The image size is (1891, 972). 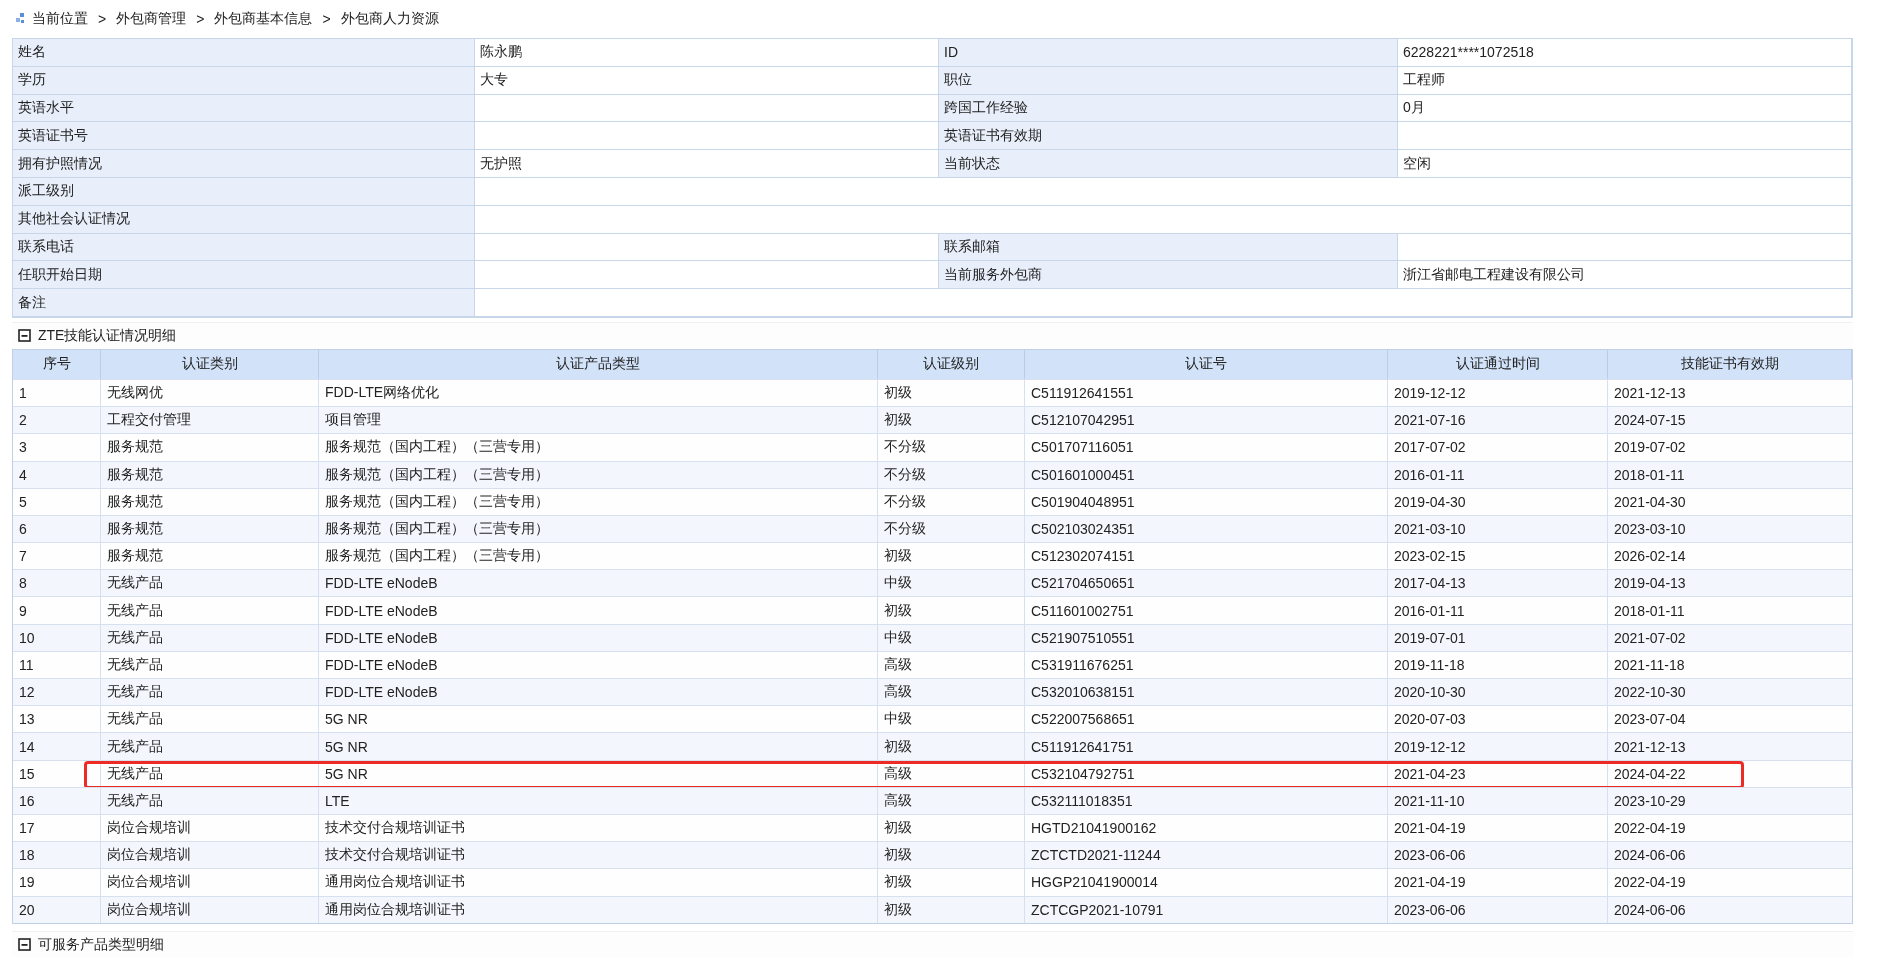 I want to click on table-cell: C532010638151, so click(x=1206, y=692).